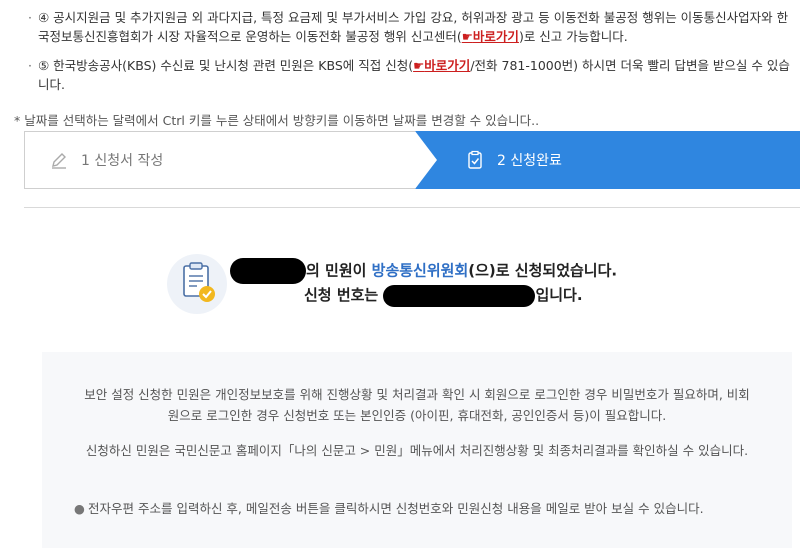 Image resolution: width=800 pixels, height=548 pixels. What do you see at coordinates (529, 161) in the screenshot?
I see `step-label: 2 신청완료` at bounding box center [529, 161].